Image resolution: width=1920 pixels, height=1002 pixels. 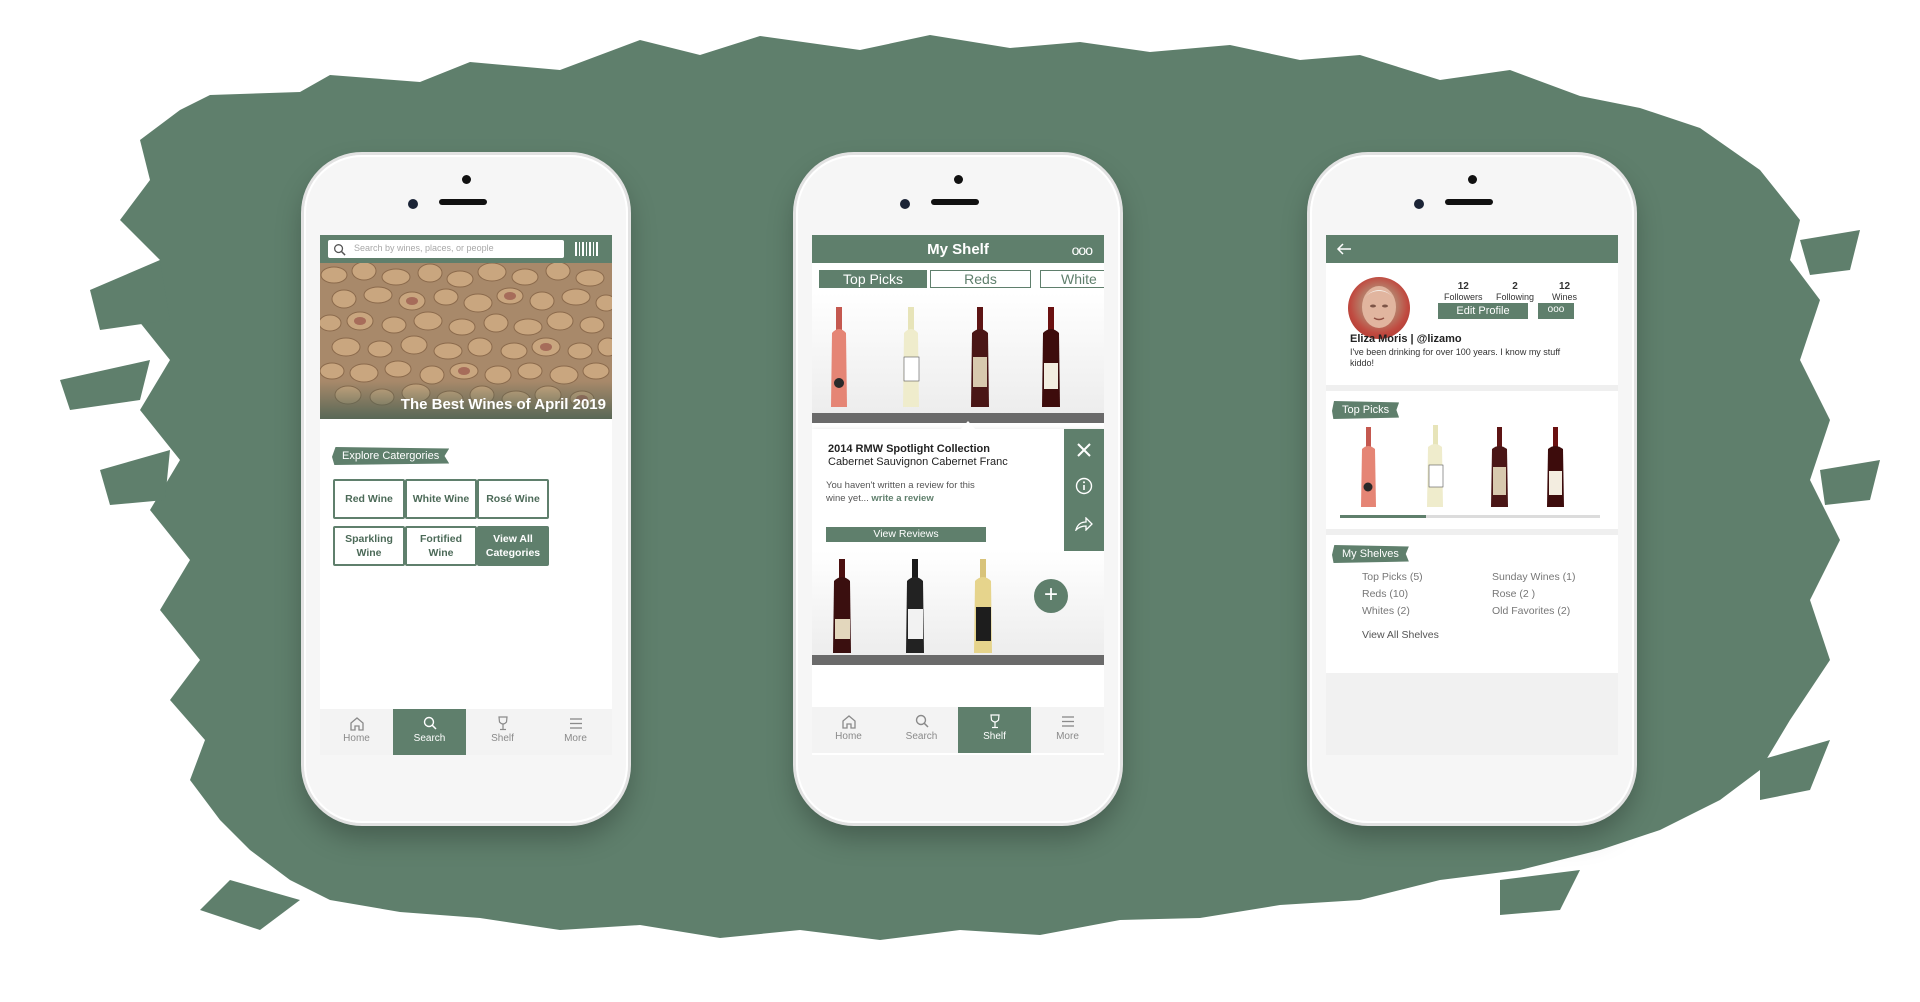 I want to click on explore-categories-label: Explore Catergories, so click(x=391, y=456).